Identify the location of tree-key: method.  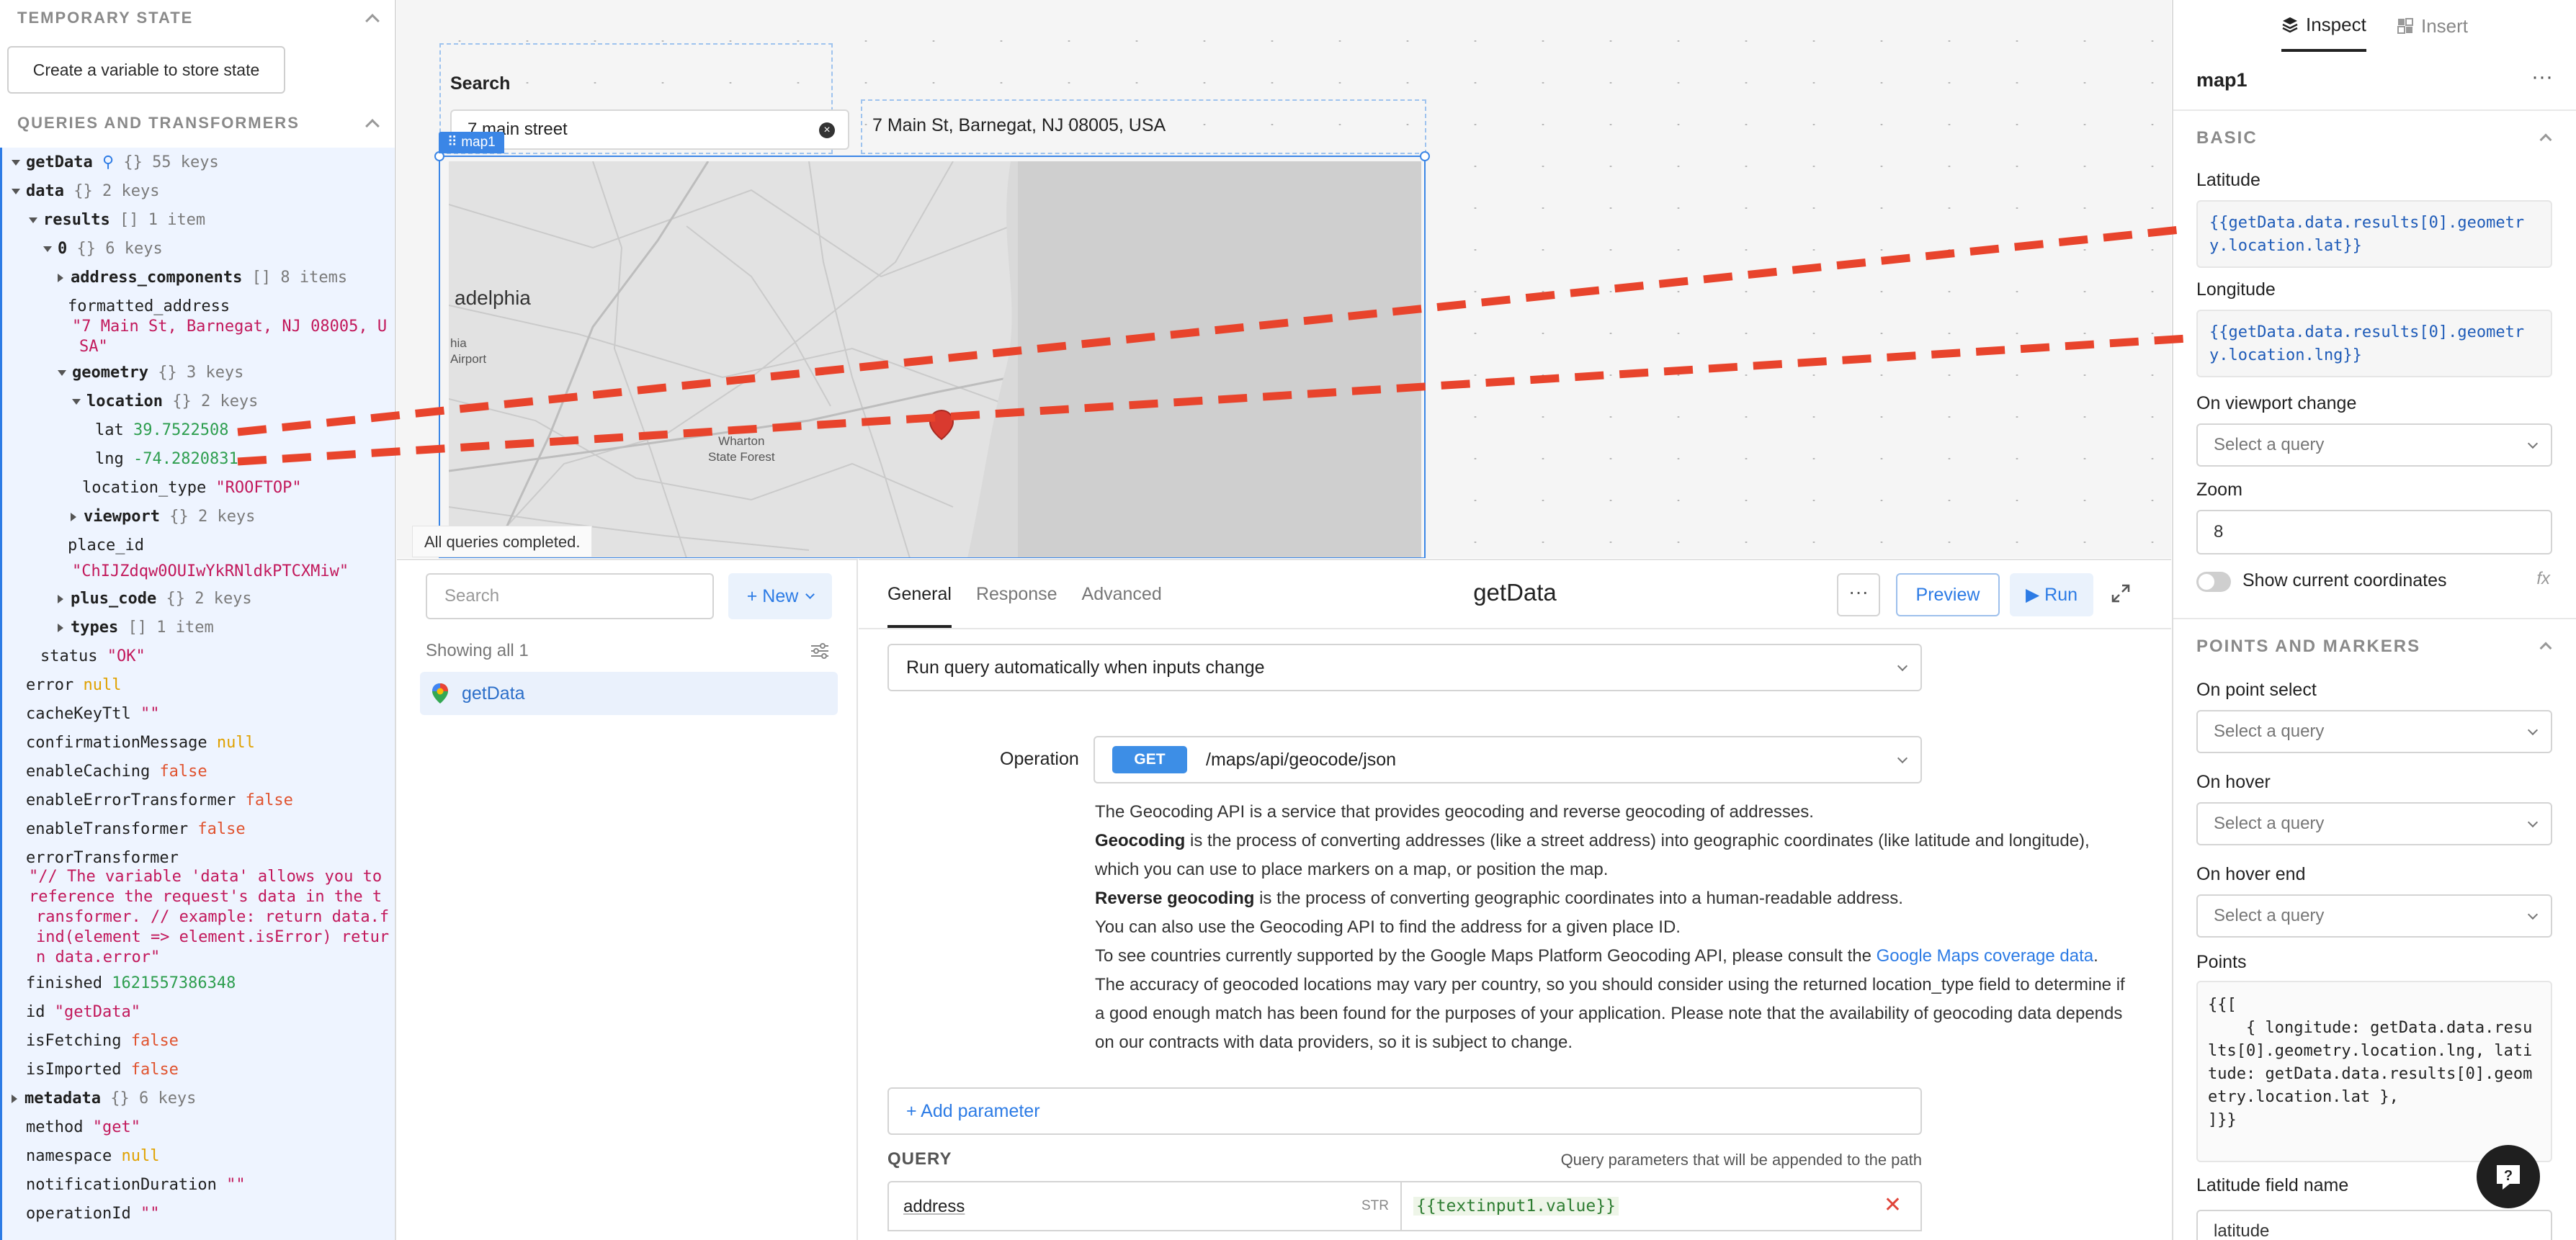
(55, 1127).